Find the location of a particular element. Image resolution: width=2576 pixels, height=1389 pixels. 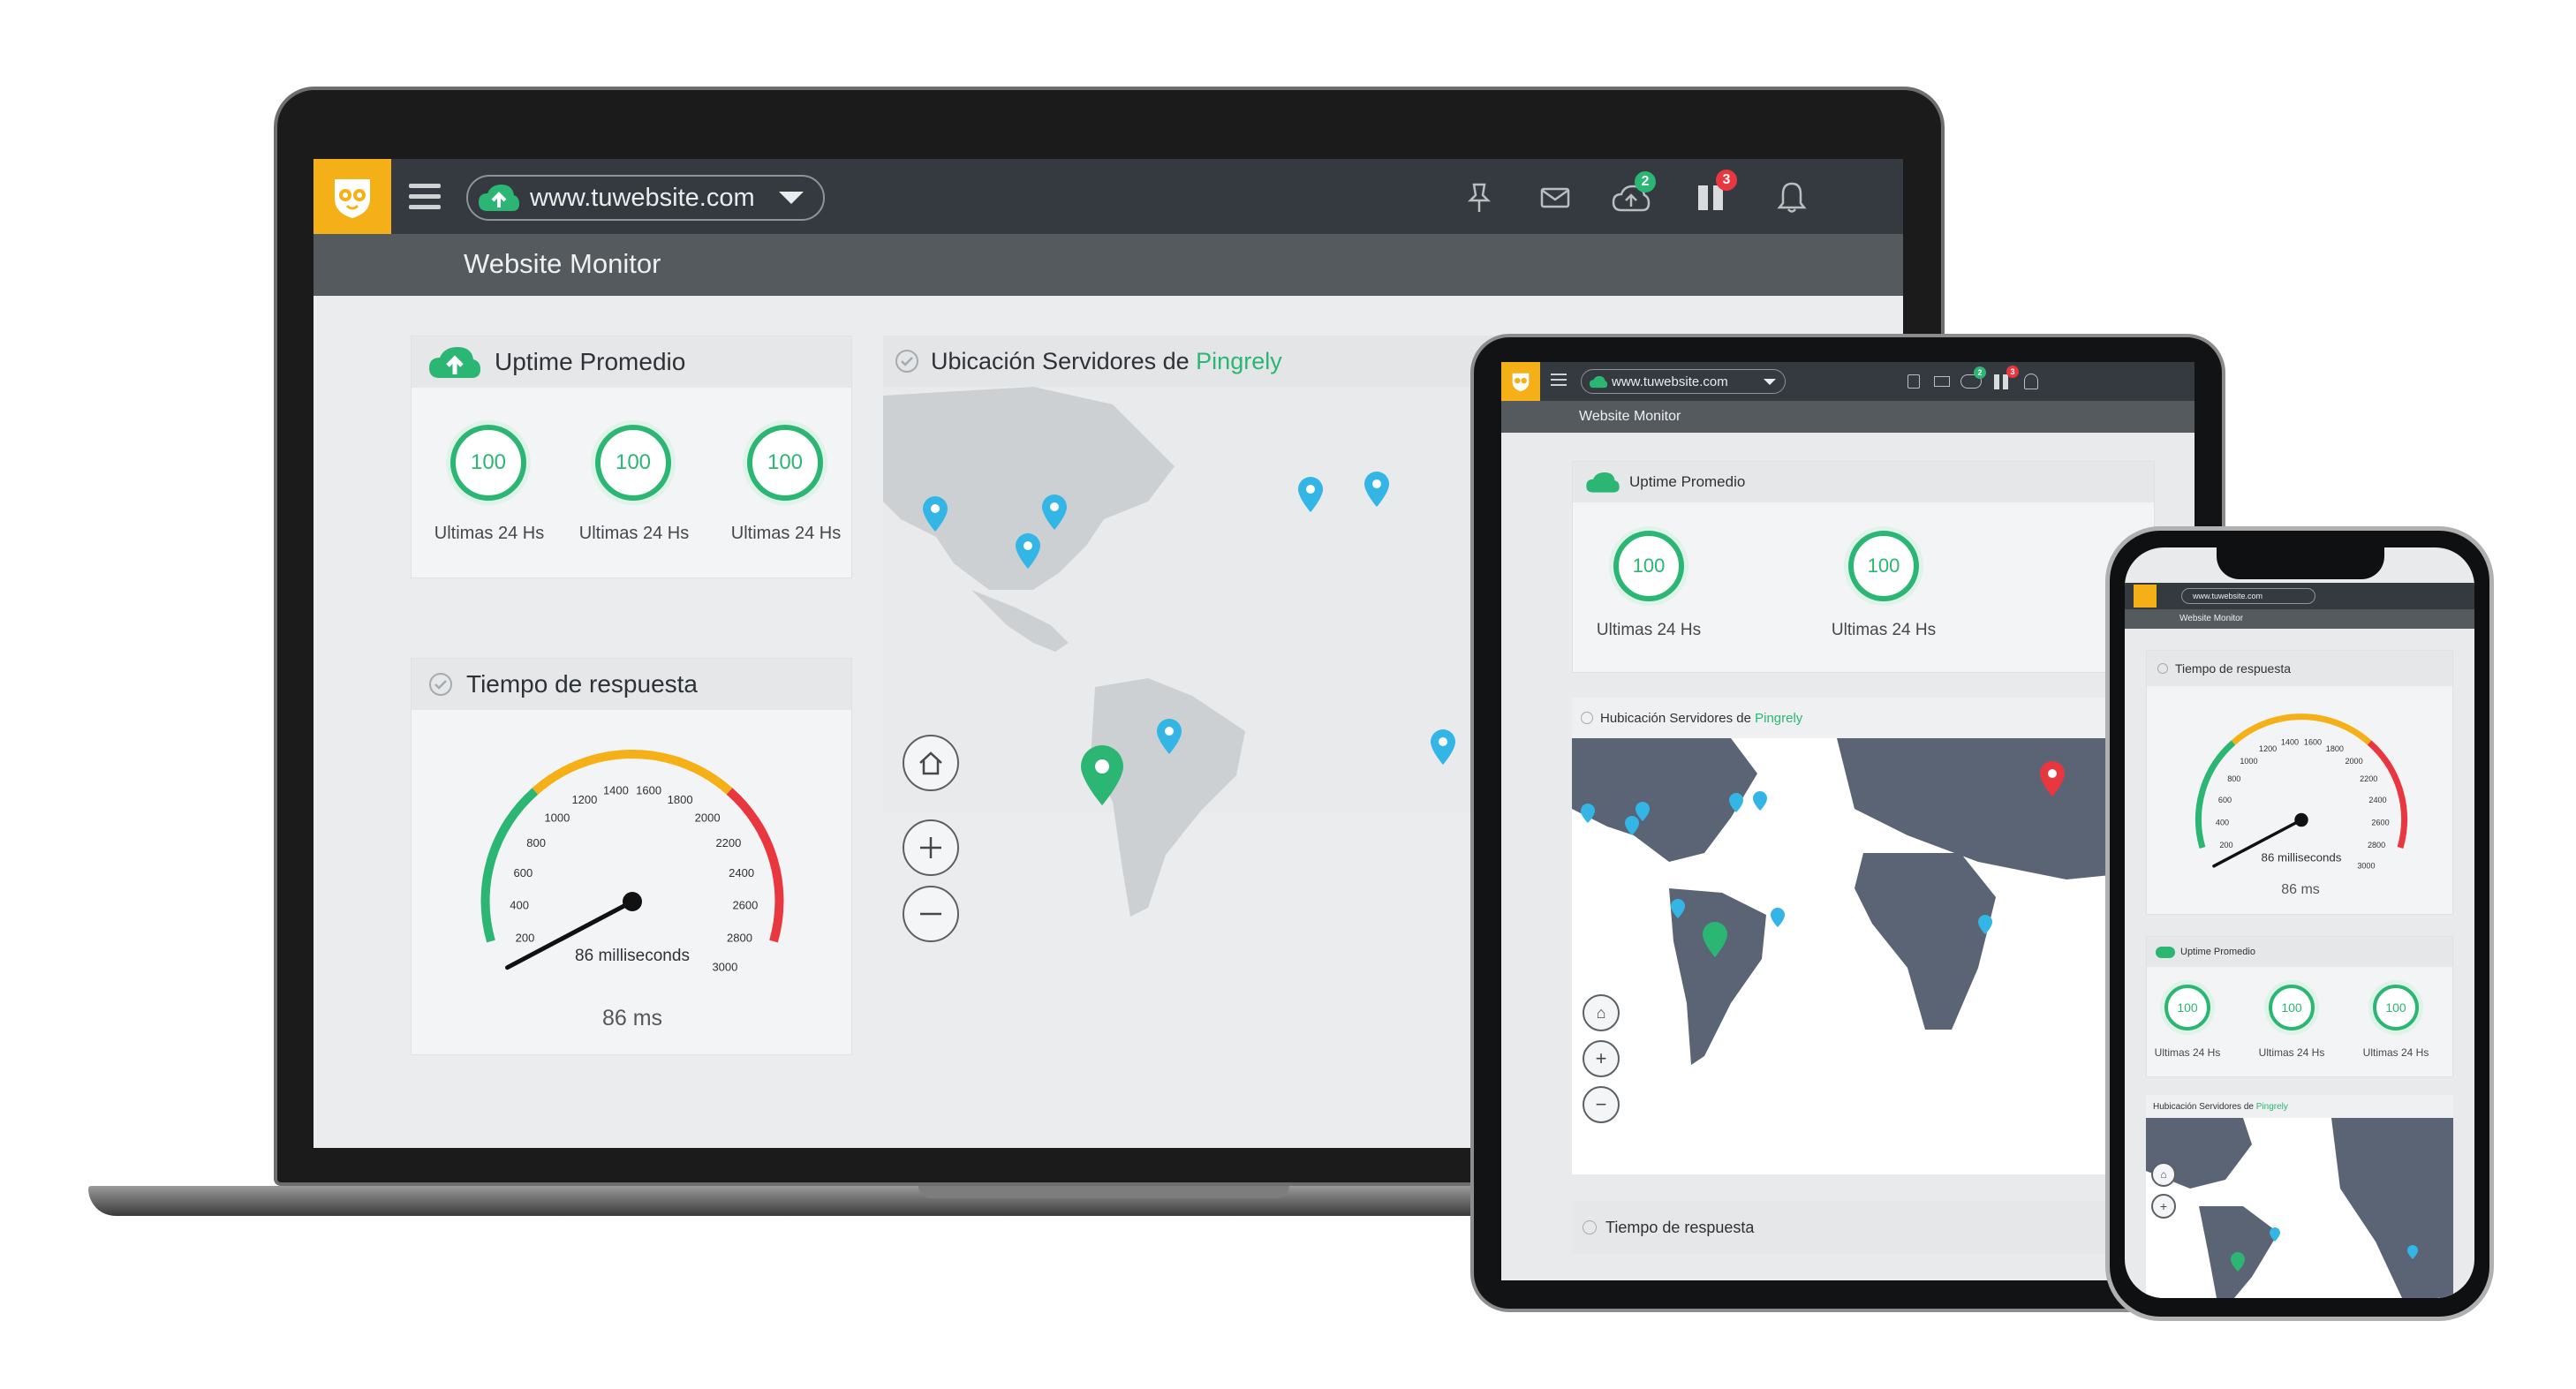

uptime-value-3: 100 is located at coordinates (786, 462).